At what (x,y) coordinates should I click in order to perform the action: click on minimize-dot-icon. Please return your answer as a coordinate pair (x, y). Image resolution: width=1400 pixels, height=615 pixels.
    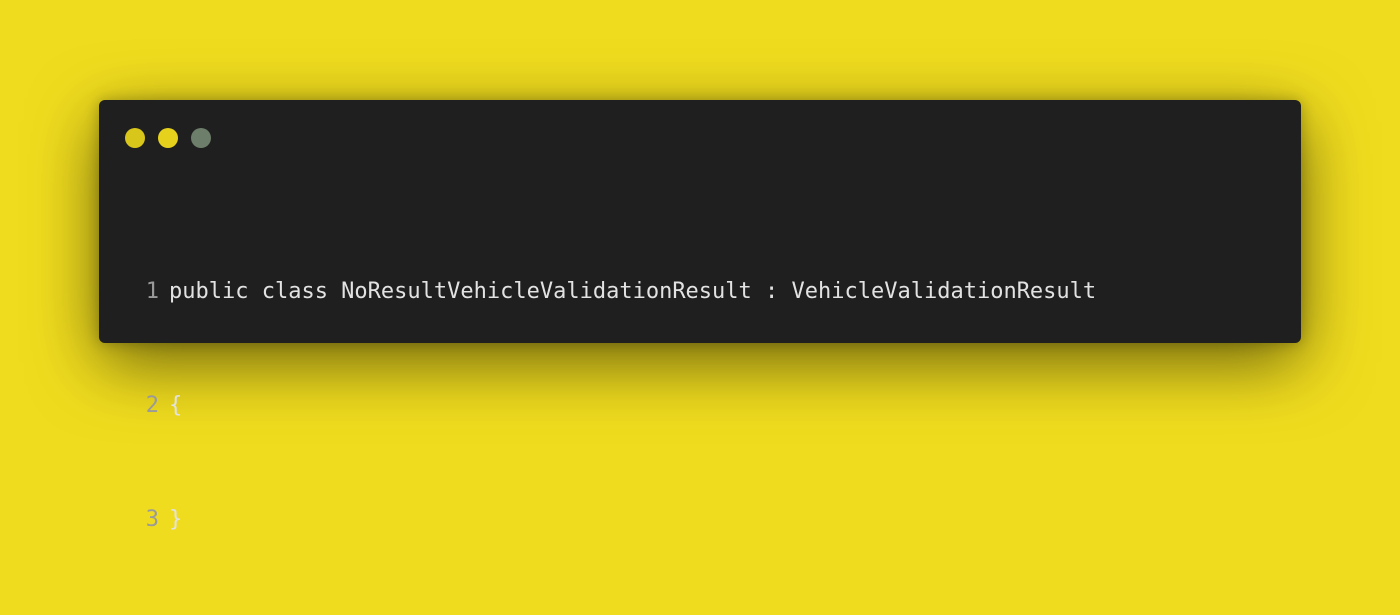
    Looking at the image, I should click on (168, 138).